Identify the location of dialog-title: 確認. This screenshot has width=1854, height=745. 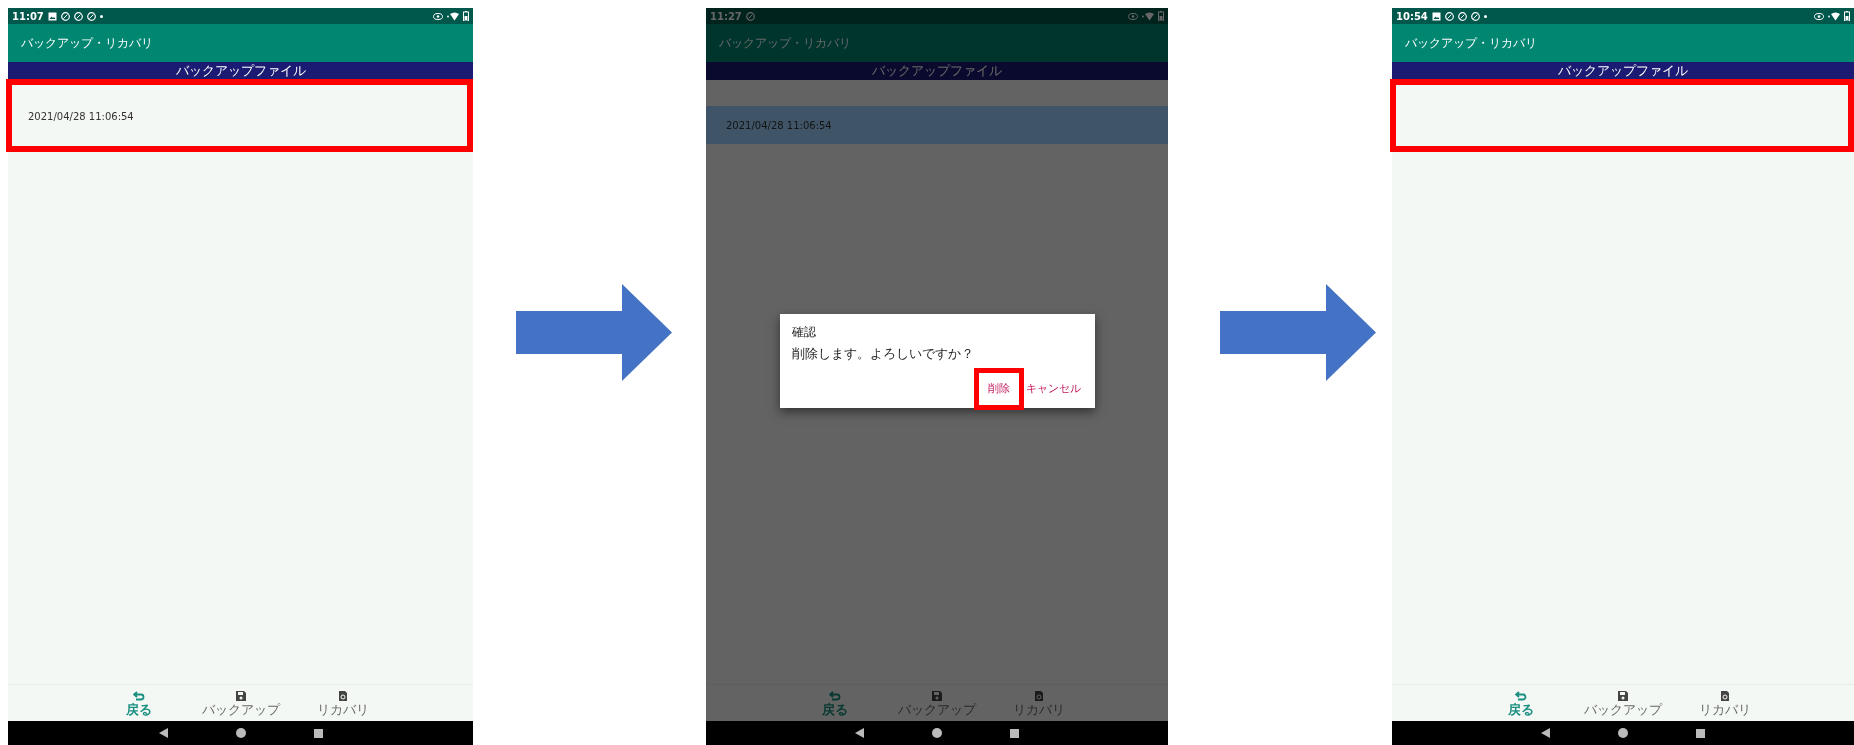
(804, 332).